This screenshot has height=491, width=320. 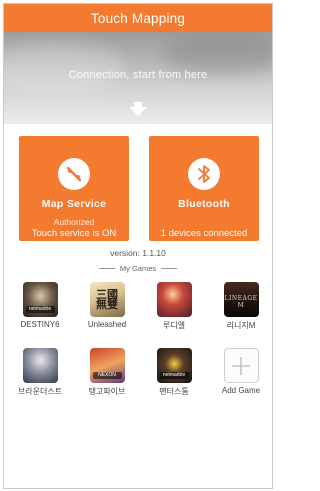 I want to click on add-game-label: Add Game, so click(x=241, y=390).